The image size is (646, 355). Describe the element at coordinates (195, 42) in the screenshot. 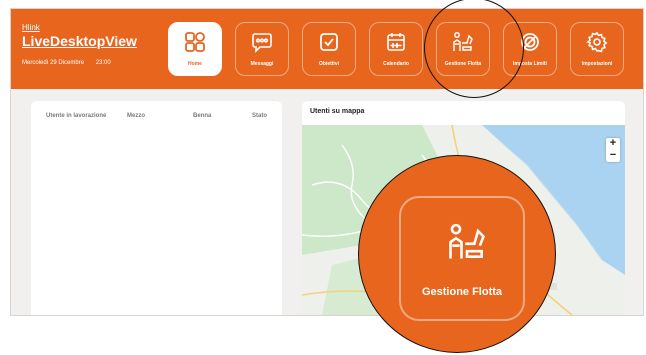

I see `home-grid-icon` at that location.